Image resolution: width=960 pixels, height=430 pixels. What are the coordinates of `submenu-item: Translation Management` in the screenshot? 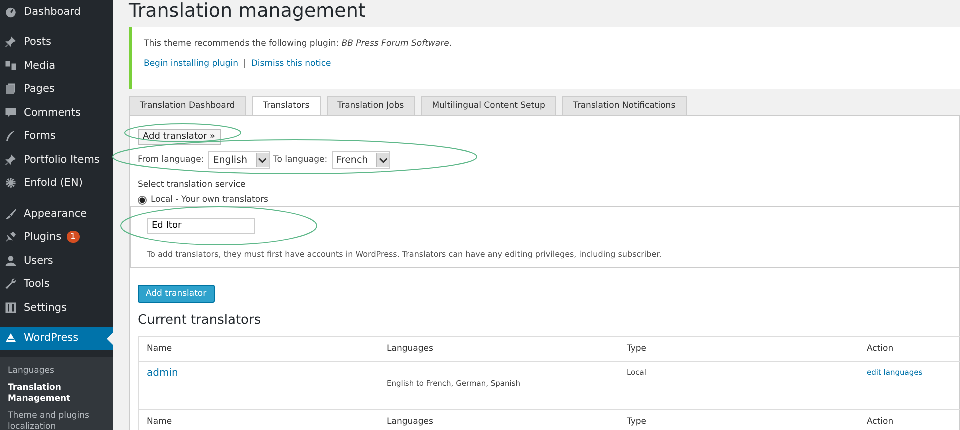 It's located at (56, 394).